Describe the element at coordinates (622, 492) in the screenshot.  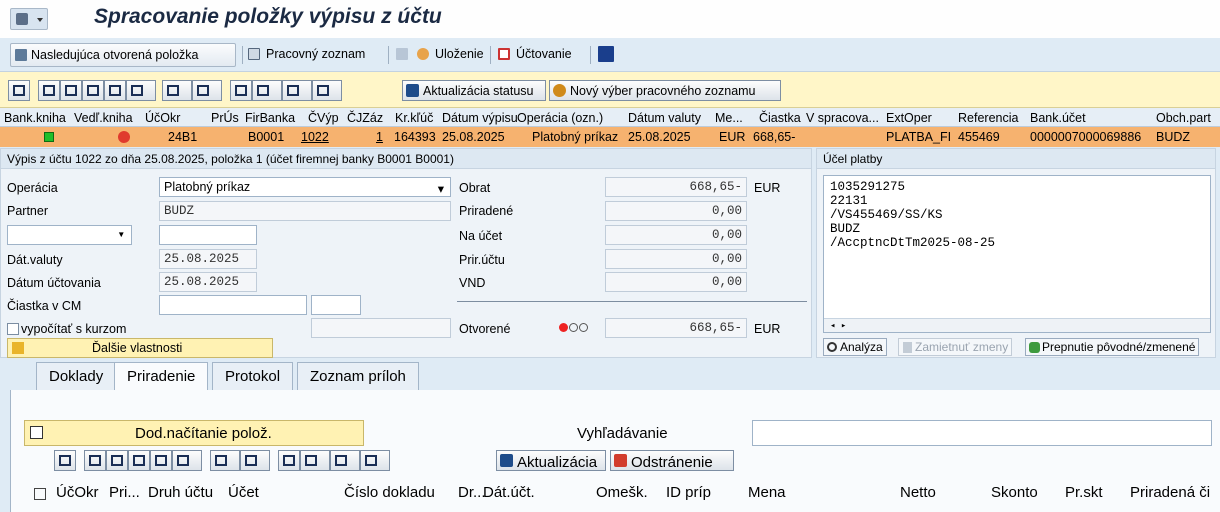
I see `column-header: Omešk.` at that location.